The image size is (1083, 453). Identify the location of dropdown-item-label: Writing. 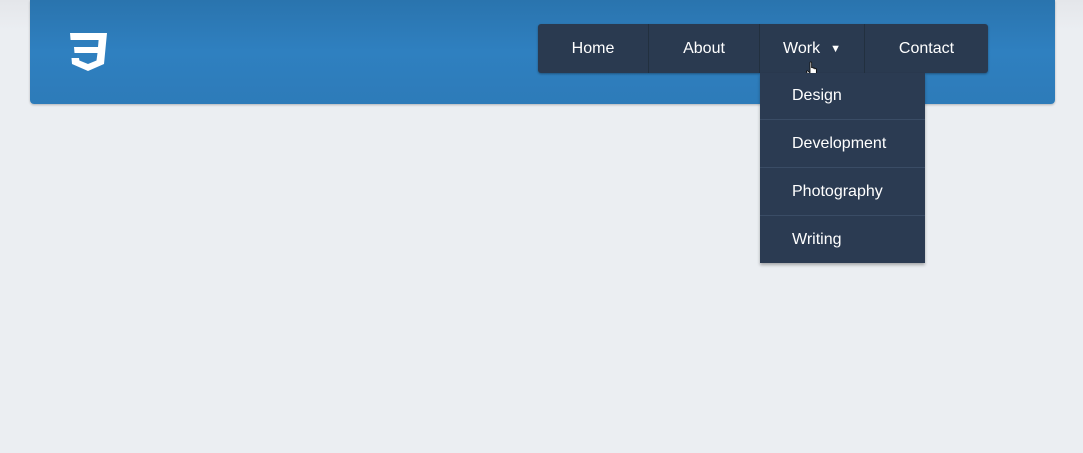
(817, 239).